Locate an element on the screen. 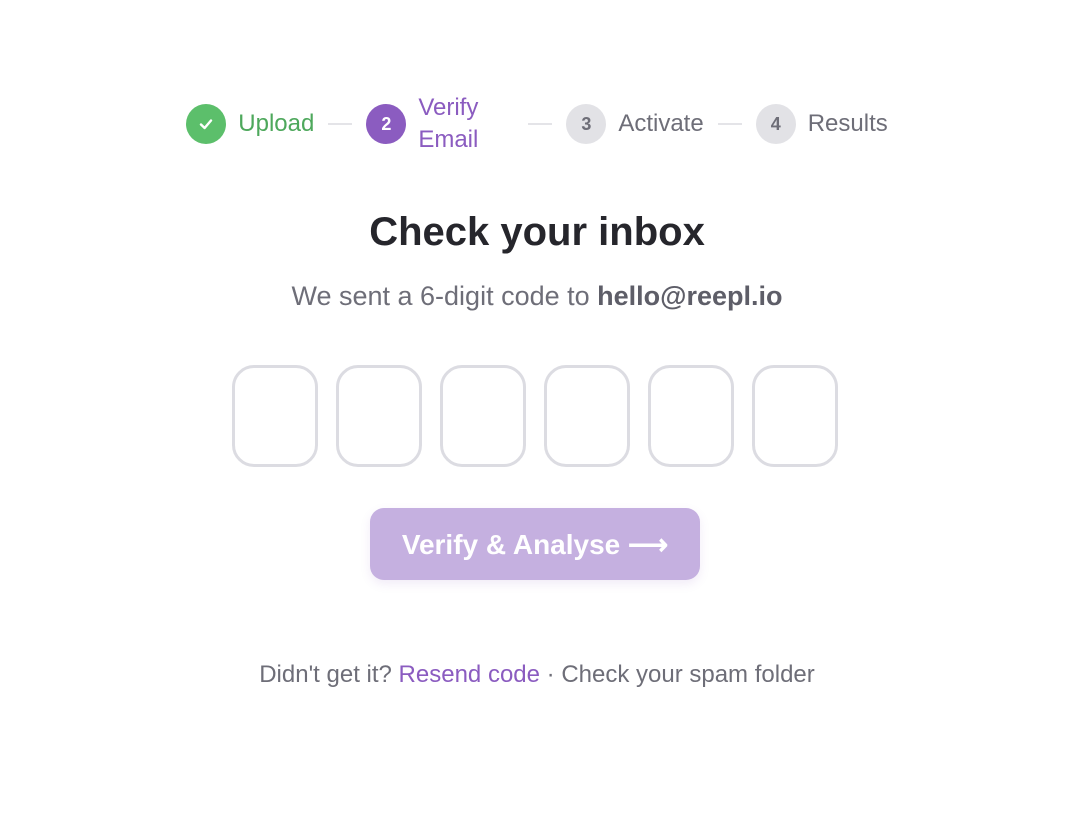 The image size is (1074, 814). page-subtitle: We sent a 6-digit code to hello@reepl.io is located at coordinates (537, 296).